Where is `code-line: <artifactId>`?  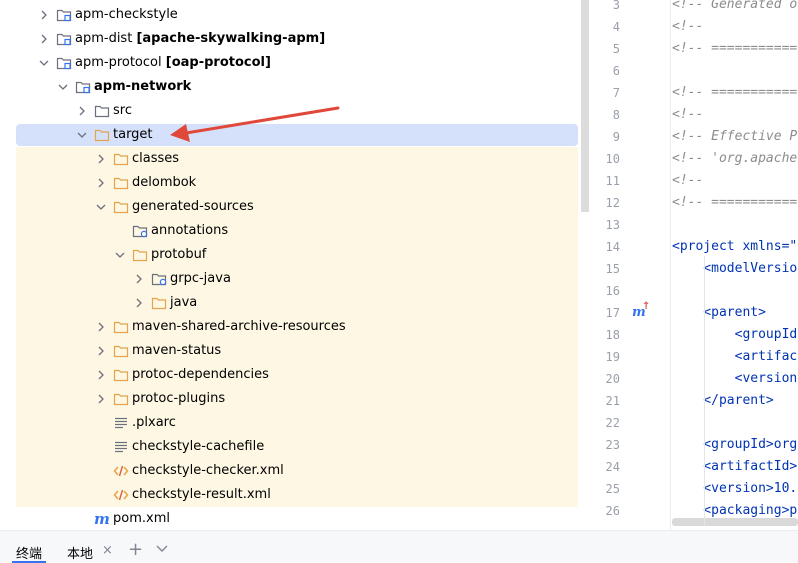
code-line: <artifactId> is located at coordinates (735, 466).